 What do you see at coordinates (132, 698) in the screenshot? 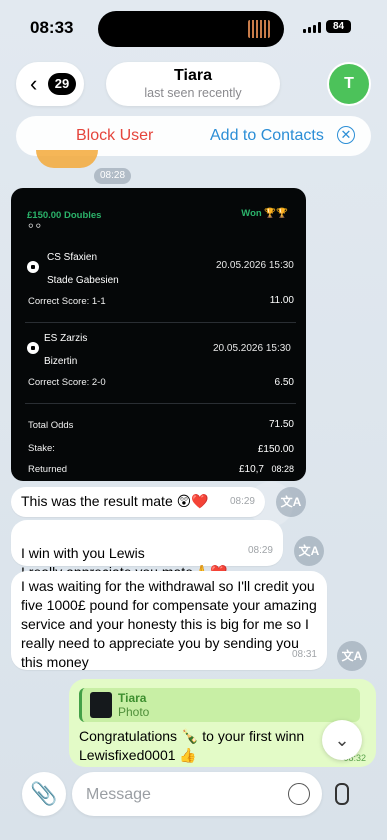
I see `reply-author: Tiara` at bounding box center [132, 698].